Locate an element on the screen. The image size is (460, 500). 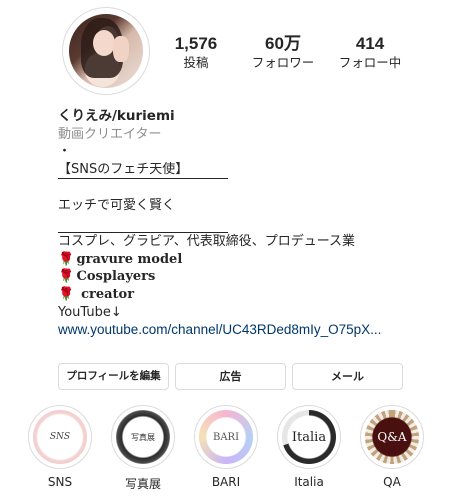
bio-divider is located at coordinates (143, 224).